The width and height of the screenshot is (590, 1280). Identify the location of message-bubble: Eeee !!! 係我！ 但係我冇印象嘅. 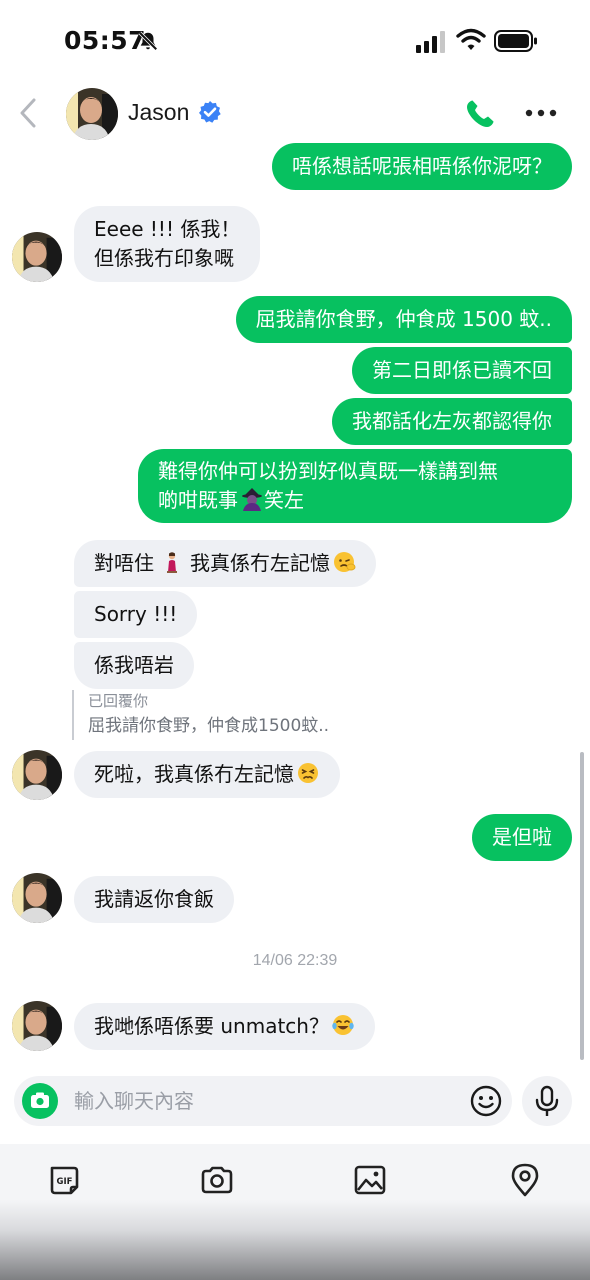
(167, 244).